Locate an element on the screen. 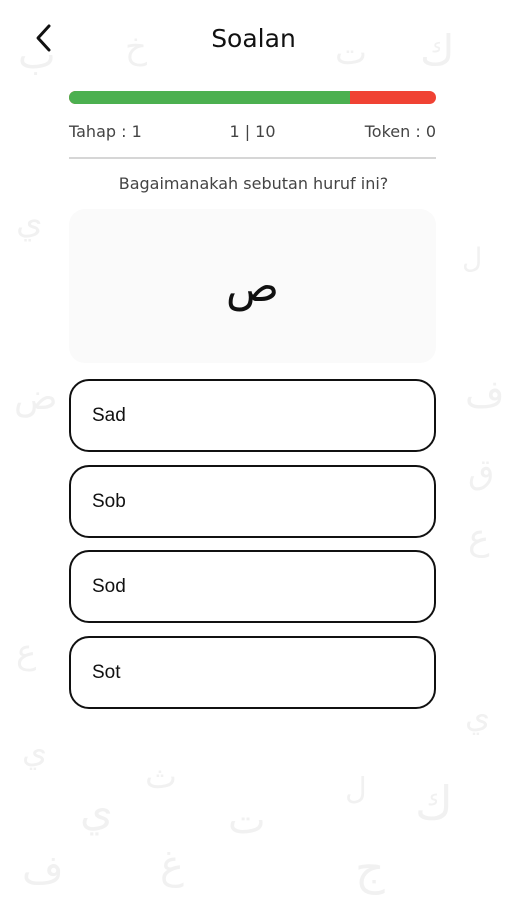 The width and height of the screenshot is (507, 900). answer-label: Sot is located at coordinates (106, 672).